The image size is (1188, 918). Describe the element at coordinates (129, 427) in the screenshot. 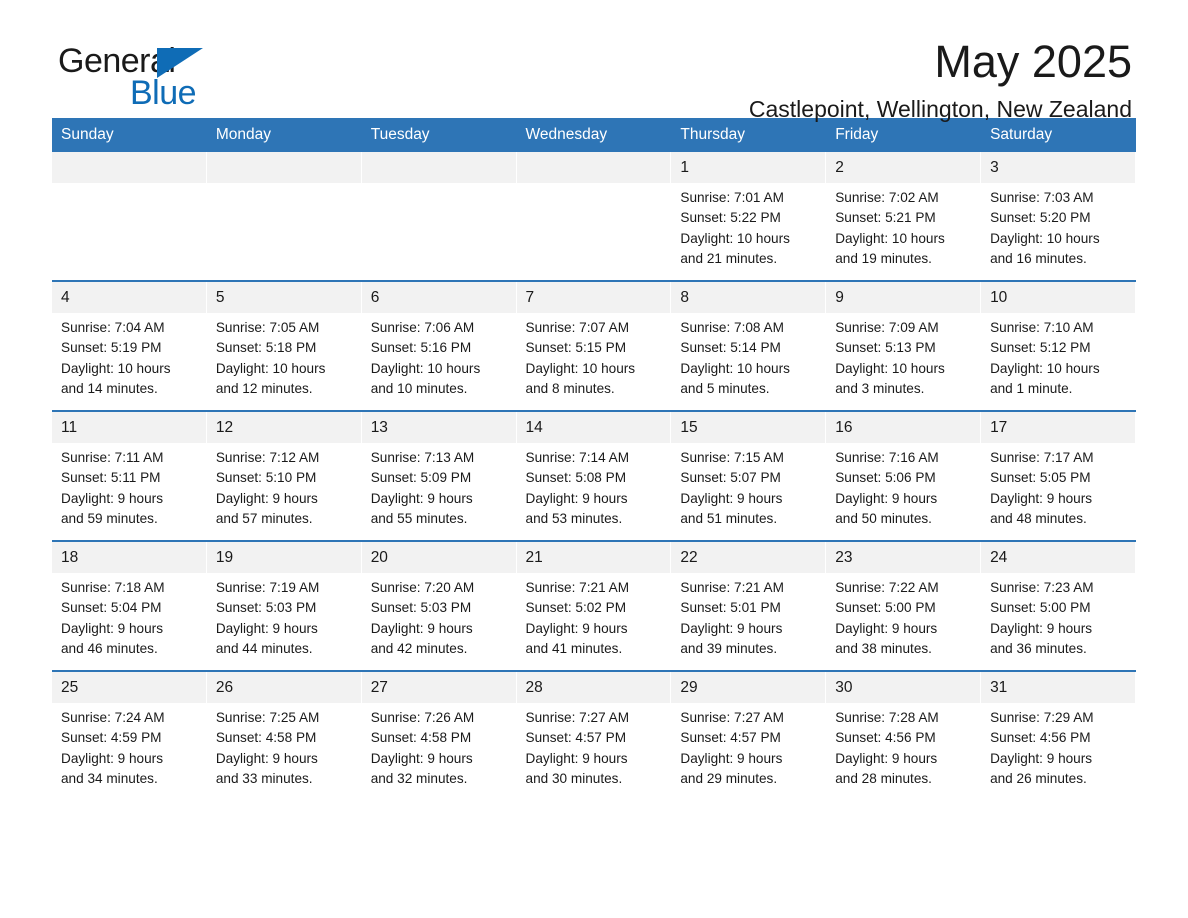

I see `day-number: 11` at that location.